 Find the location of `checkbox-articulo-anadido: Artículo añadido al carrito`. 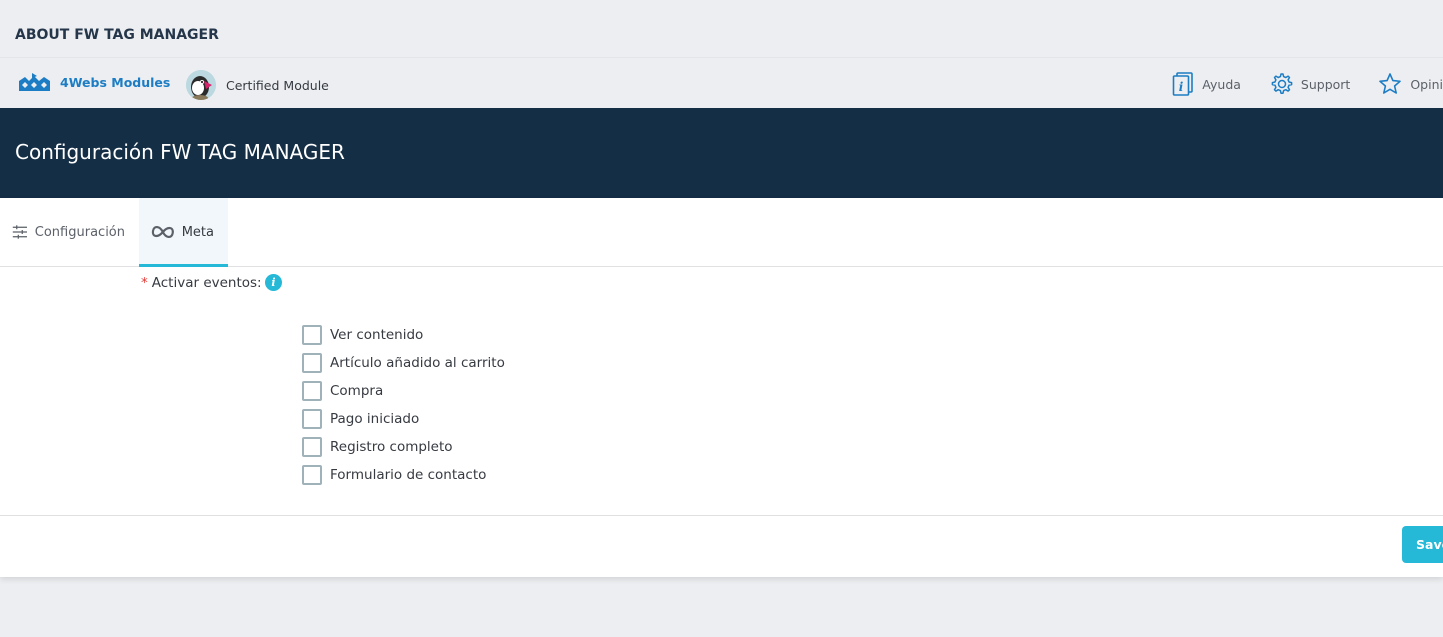

checkbox-articulo-anadido: Artículo añadido al carrito is located at coordinates (403, 363).